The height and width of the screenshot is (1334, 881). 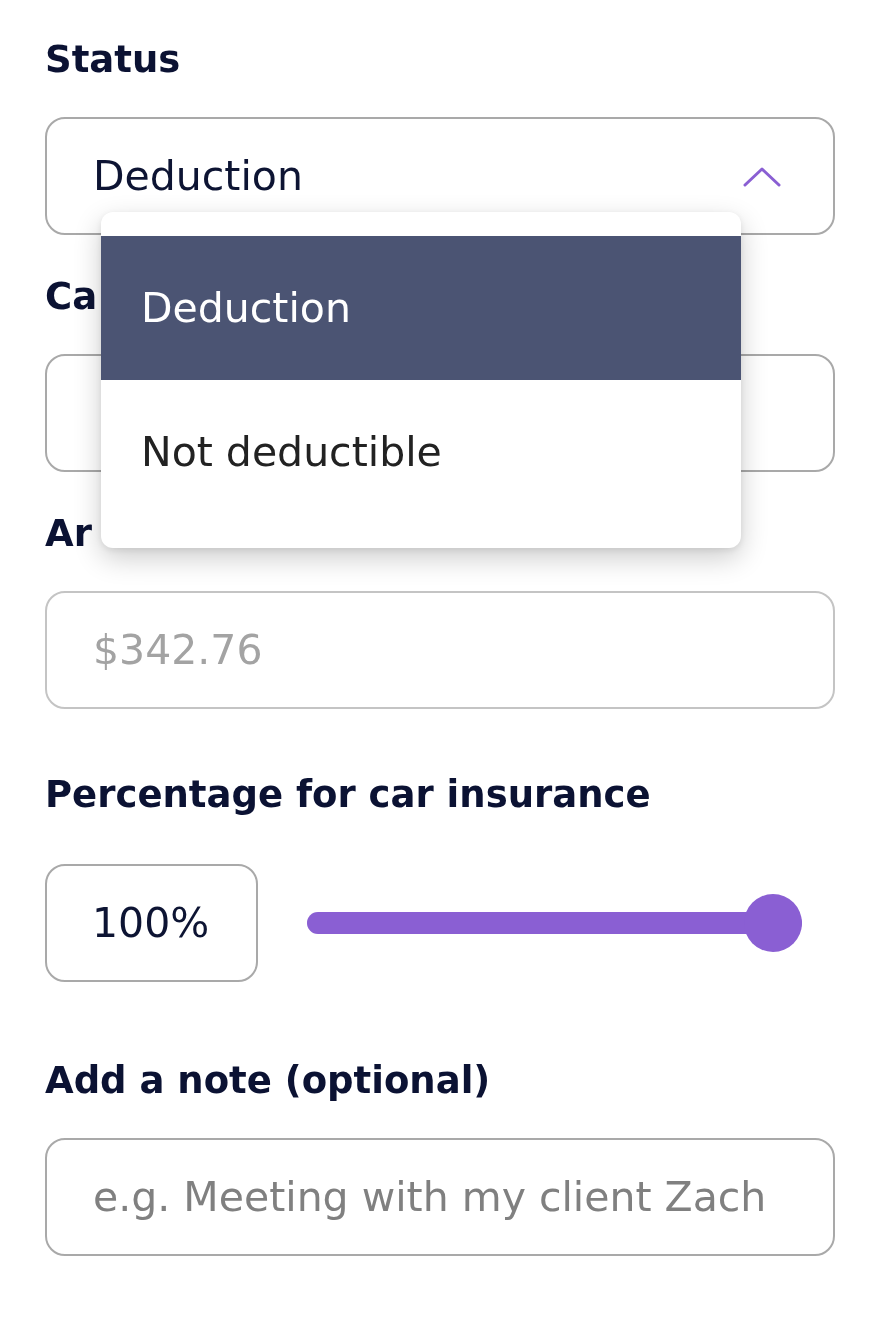 I want to click on dropdown-option: Not deductible, so click(x=421, y=452).